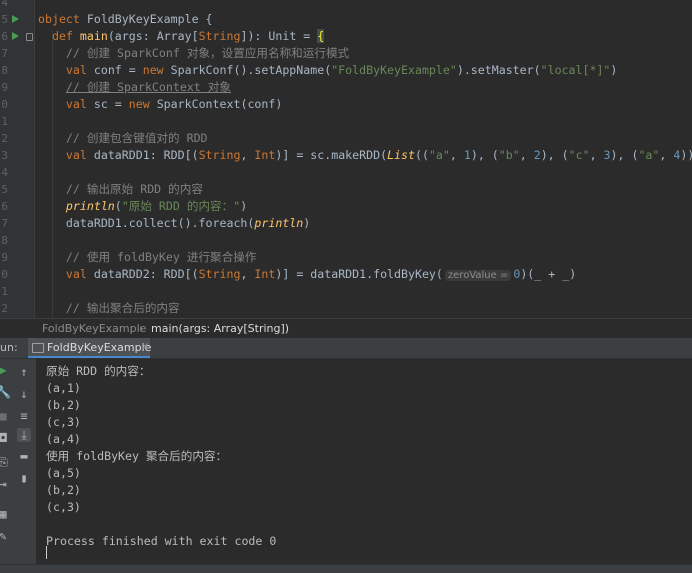 The height and width of the screenshot is (573, 692). I want to click on code-line: 2 // 输出聚合后的内容, so click(346, 308).